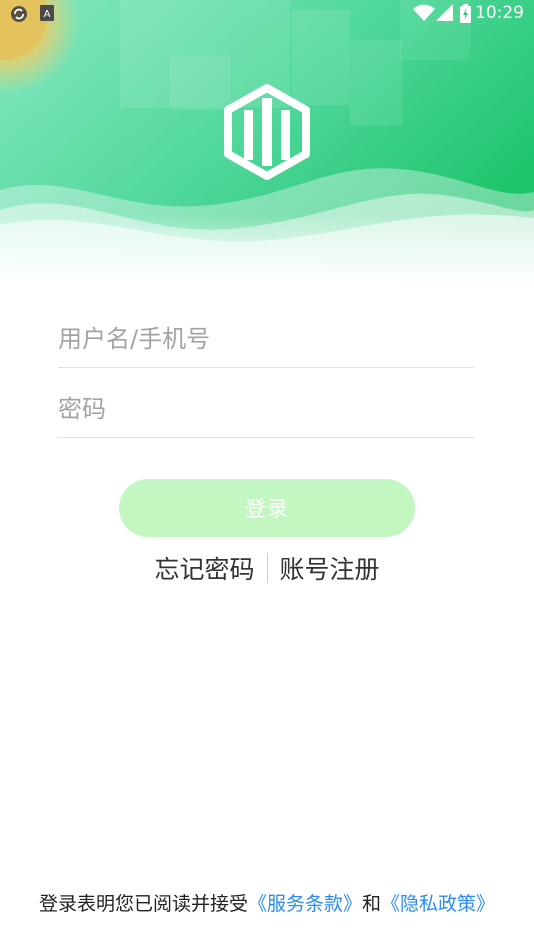 The image size is (534, 950). What do you see at coordinates (204, 568) in the screenshot?
I see `forgot-password-link: 忘记密码` at bounding box center [204, 568].